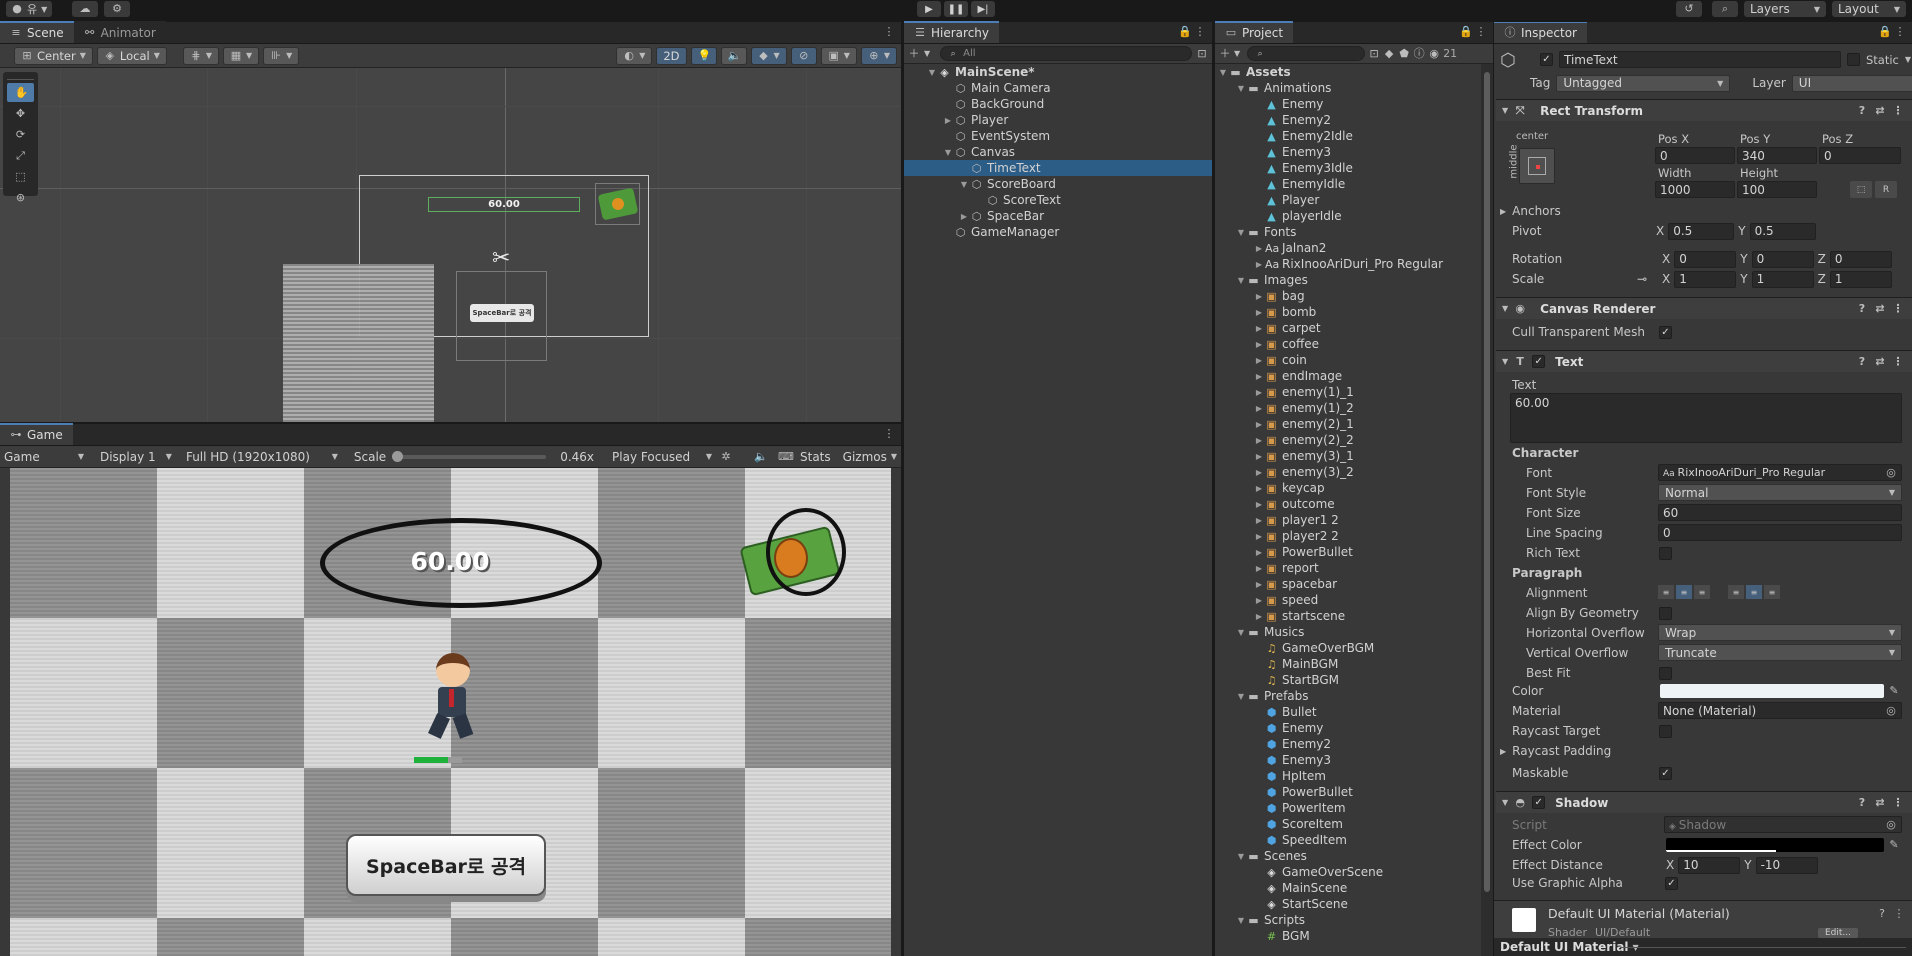  What do you see at coordinates (281, 55) in the screenshot?
I see `increment-snap-dropdown: ⊪ ▼` at bounding box center [281, 55].